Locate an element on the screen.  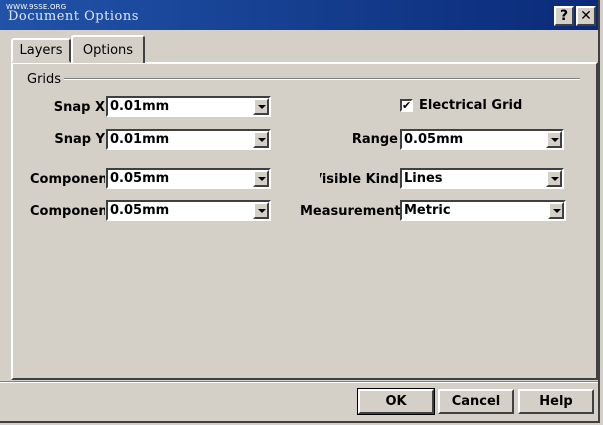
tab-layers-label: Layers is located at coordinates (41, 50).